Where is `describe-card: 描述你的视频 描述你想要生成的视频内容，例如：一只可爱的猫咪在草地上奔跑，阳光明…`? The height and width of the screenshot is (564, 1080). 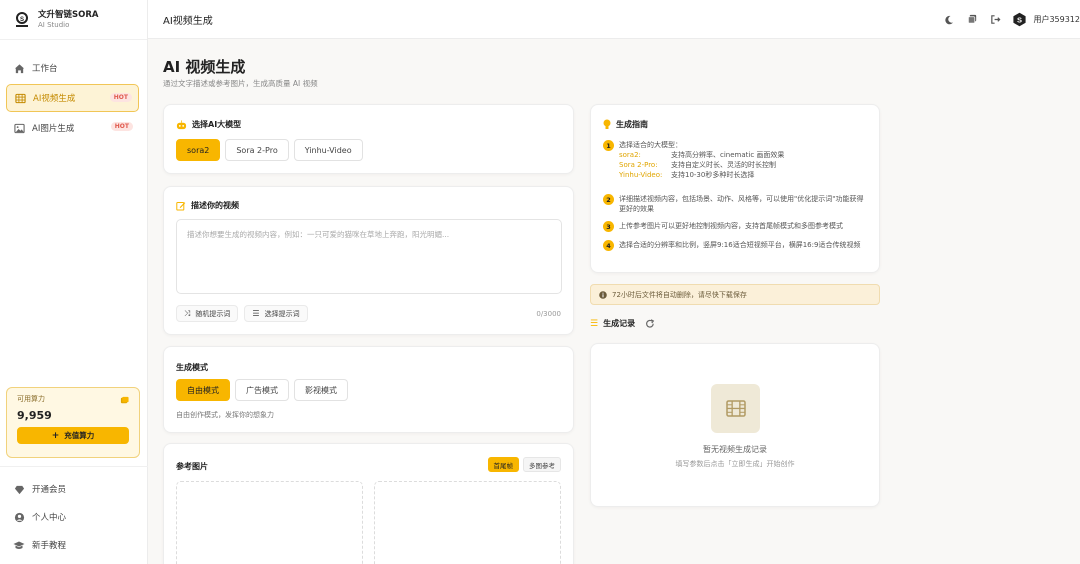
describe-card: 描述你的视频 描述你想要生成的视频内容，例如：一只可爱的猫咪在草地上奔跑，阳光明… is located at coordinates (368, 260).